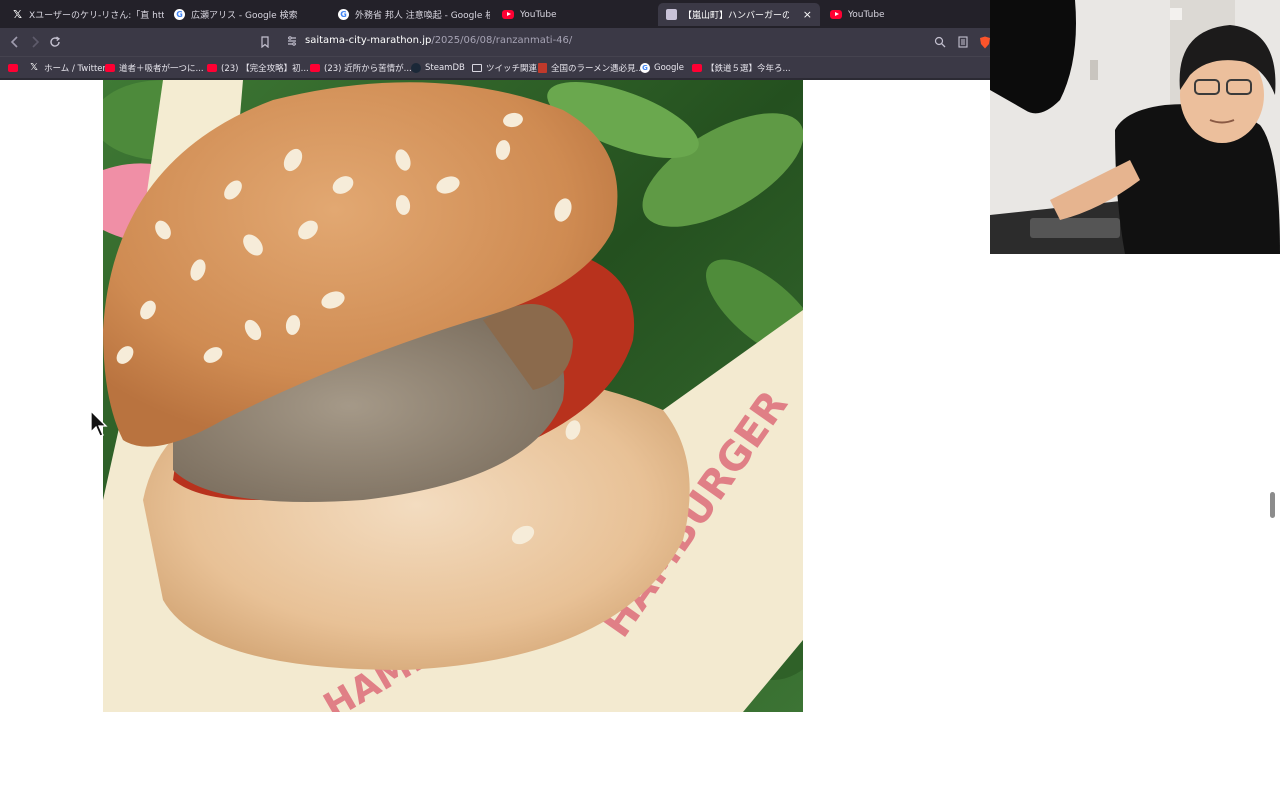 The height and width of the screenshot is (800, 1280). What do you see at coordinates (265, 42) in the screenshot?
I see `bookmark-icon` at bounding box center [265, 42].